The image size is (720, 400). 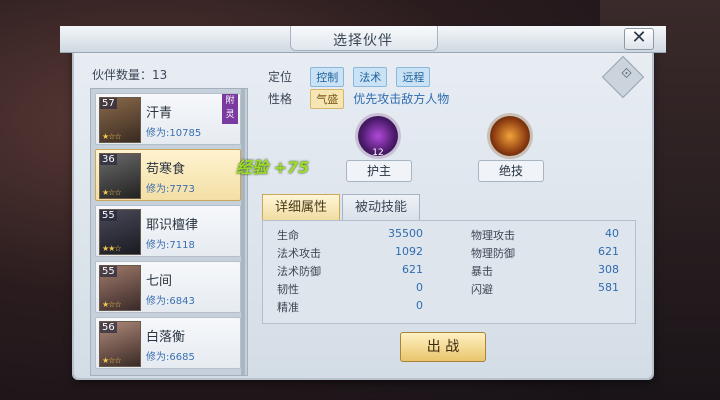 What do you see at coordinates (299, 253) in the screenshot?
I see `stat-label: 法术攻击` at bounding box center [299, 253].